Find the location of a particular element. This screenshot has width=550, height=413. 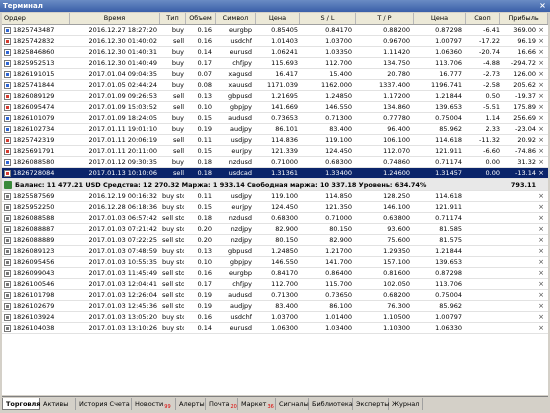

cell-cur: 114.618 is located at coordinates (448, 196).